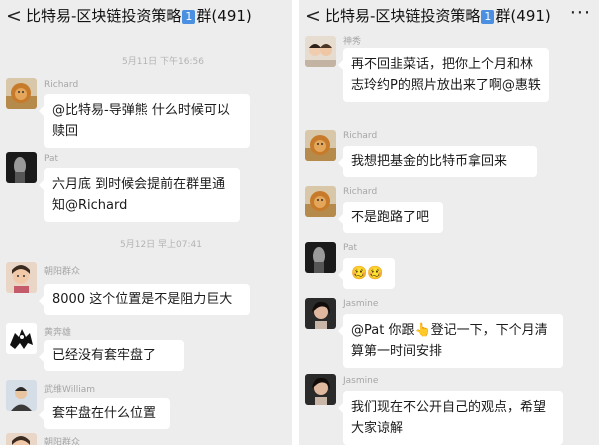 This screenshot has width=599, height=445. What do you see at coordinates (21, 338) in the screenshot?
I see `avatar-huang-benxiong` at bounding box center [21, 338].